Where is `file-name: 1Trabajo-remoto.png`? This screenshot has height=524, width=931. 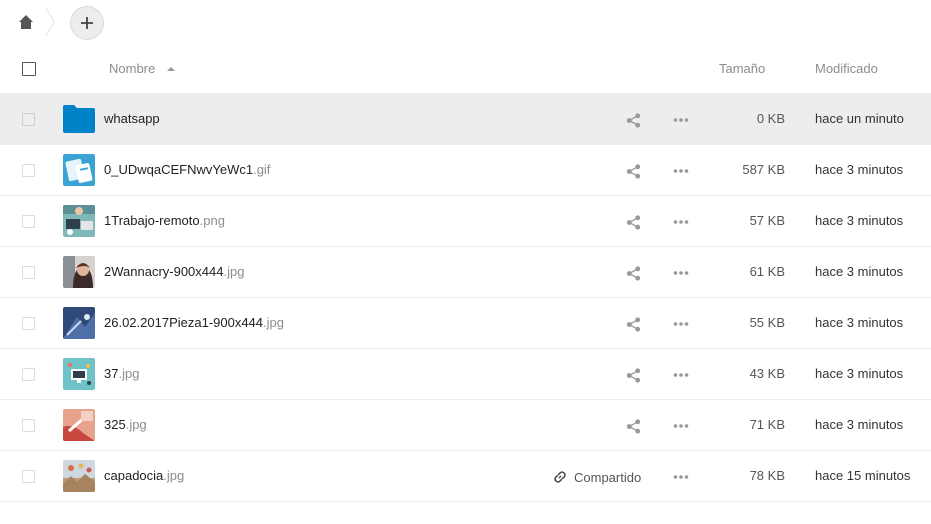 file-name: 1Trabajo-remoto.png is located at coordinates (164, 220).